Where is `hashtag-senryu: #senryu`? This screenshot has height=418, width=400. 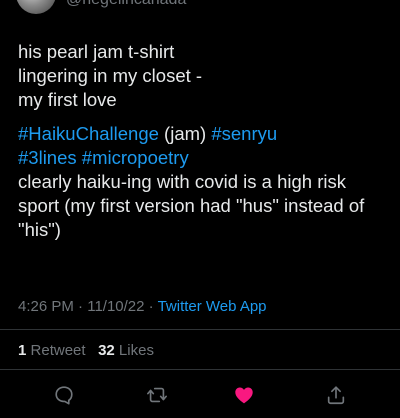 hashtag-senryu: #senryu is located at coordinates (244, 133).